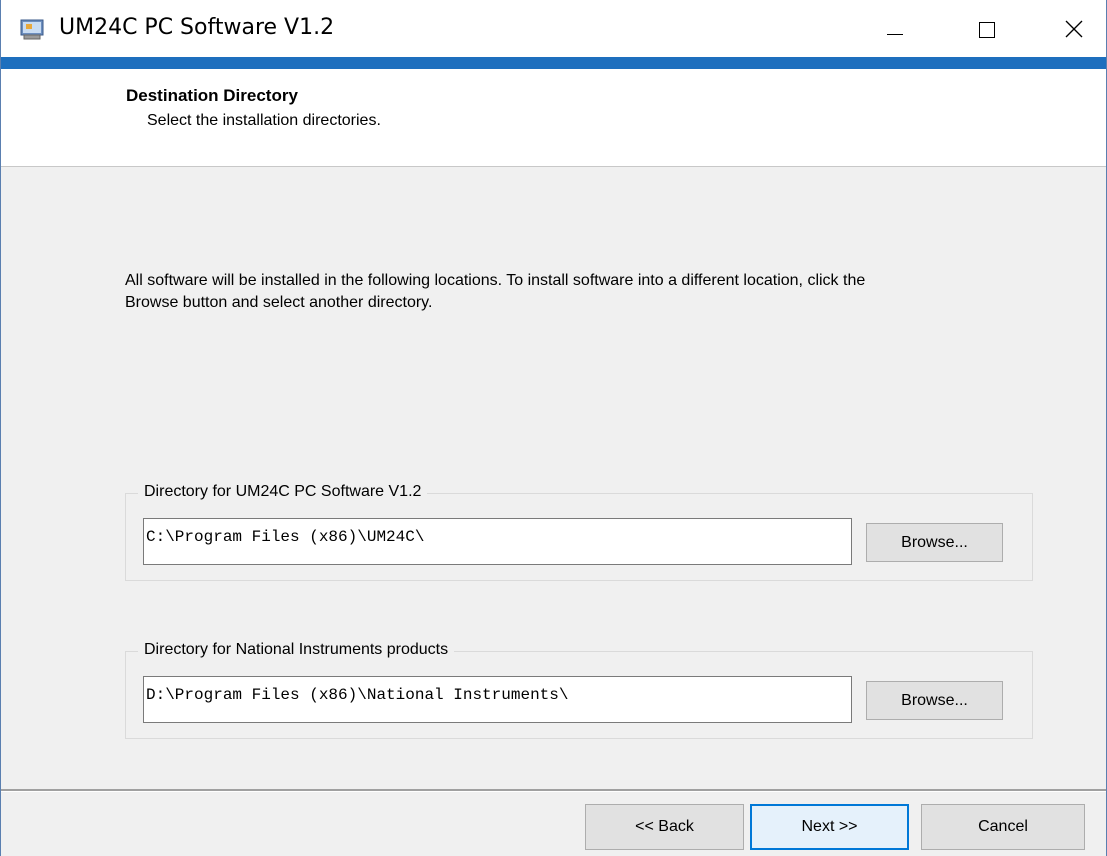  I want to click on directory-path-field: C:\Program Files (x86)\UM24C\, so click(497, 541).